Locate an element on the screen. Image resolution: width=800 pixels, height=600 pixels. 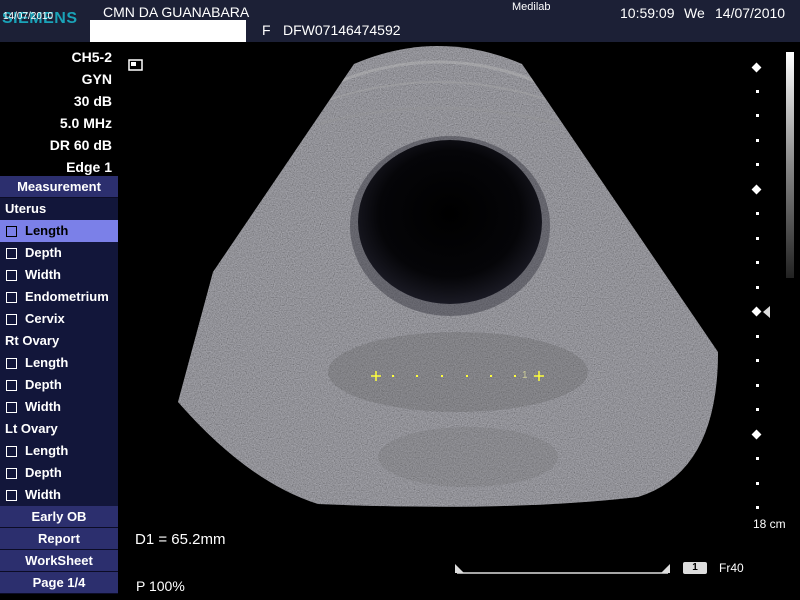
menu-item-rt-ovary-width: Width is located at coordinates (59, 407).